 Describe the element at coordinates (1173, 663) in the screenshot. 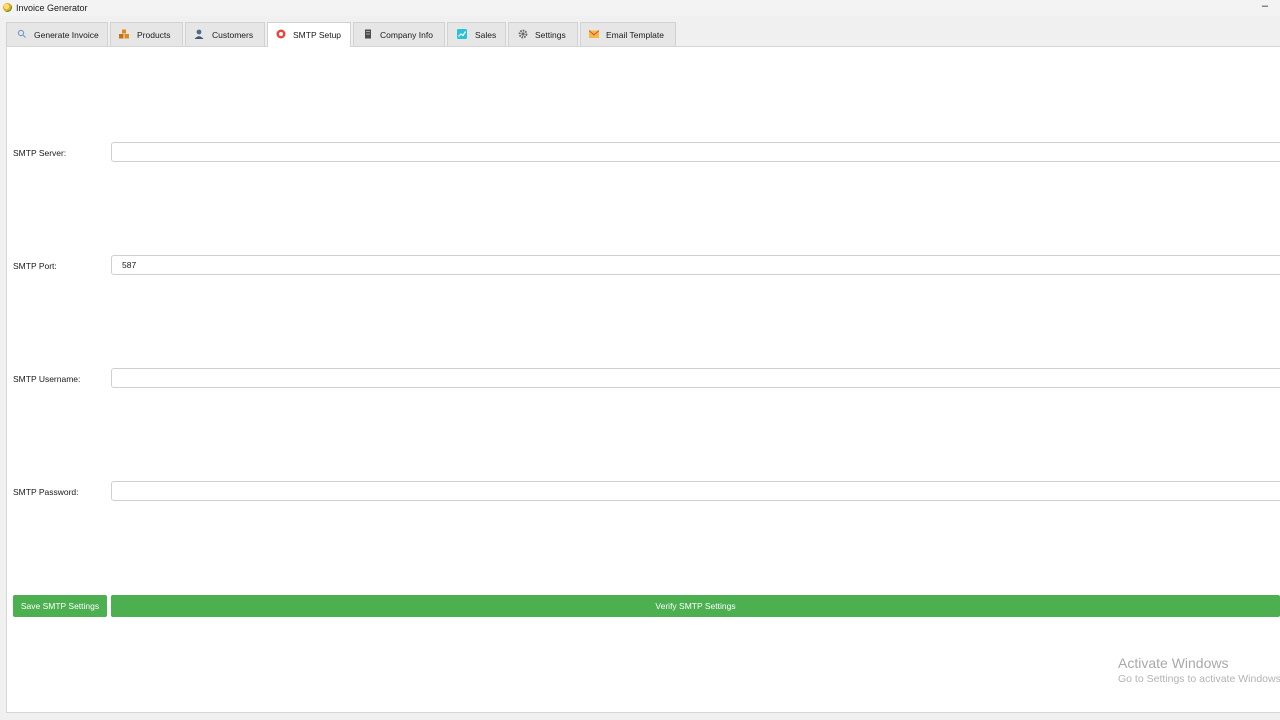

I see `activation-watermark-title: Activate Windows` at that location.